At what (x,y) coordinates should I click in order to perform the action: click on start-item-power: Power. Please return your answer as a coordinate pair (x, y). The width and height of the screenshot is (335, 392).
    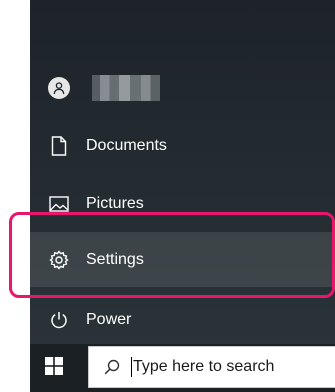
    Looking at the image, I should click on (182, 319).